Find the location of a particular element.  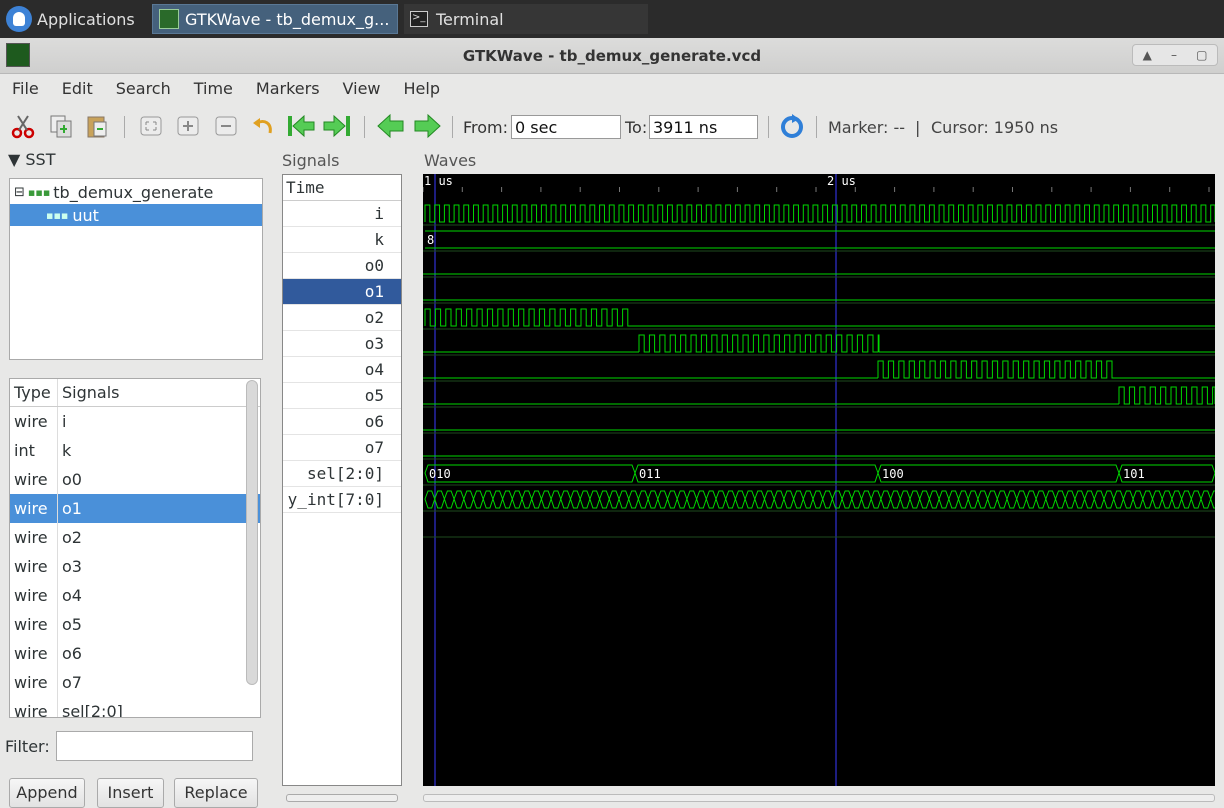

maximize-icon: ▲ is located at coordinates (1147, 55).